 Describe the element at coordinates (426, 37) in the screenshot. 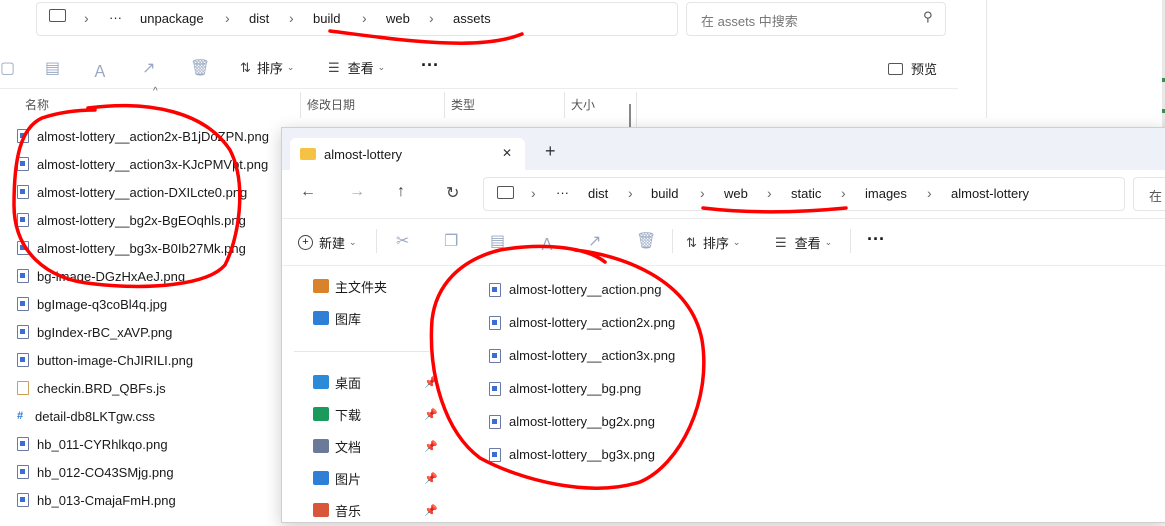

I see `annotation-underline-back` at that location.